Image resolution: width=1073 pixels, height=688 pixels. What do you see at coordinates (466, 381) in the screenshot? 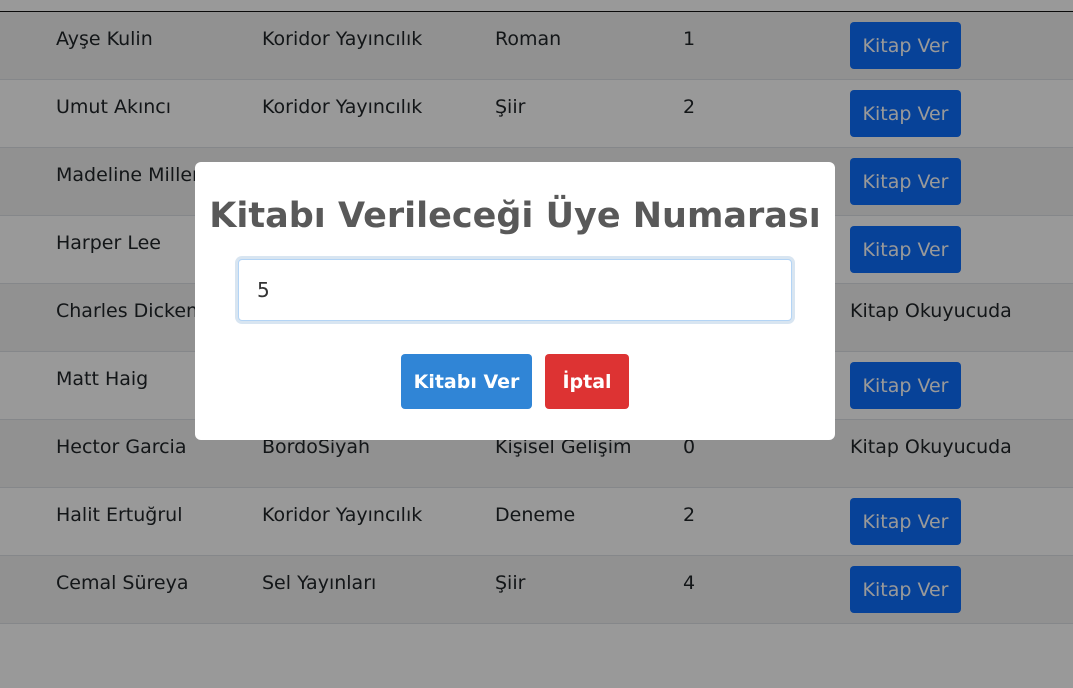
I see `confirm-give-book-button: Kitabı Ver` at bounding box center [466, 381].